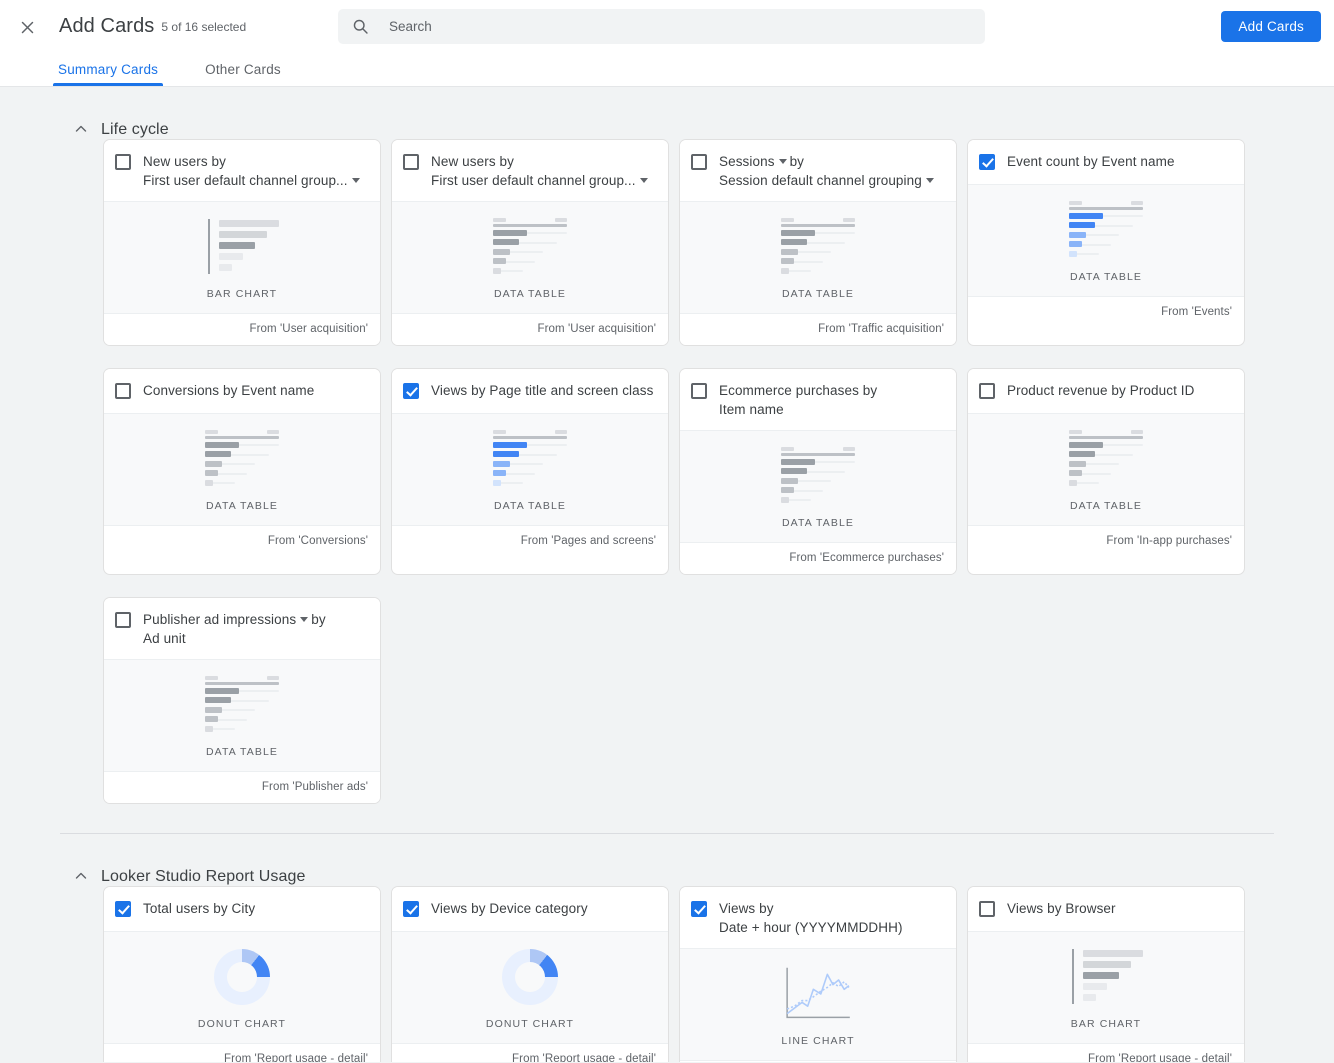 This screenshot has width=1334, height=1063. I want to click on card-title-line: Ad unit, so click(234, 638).